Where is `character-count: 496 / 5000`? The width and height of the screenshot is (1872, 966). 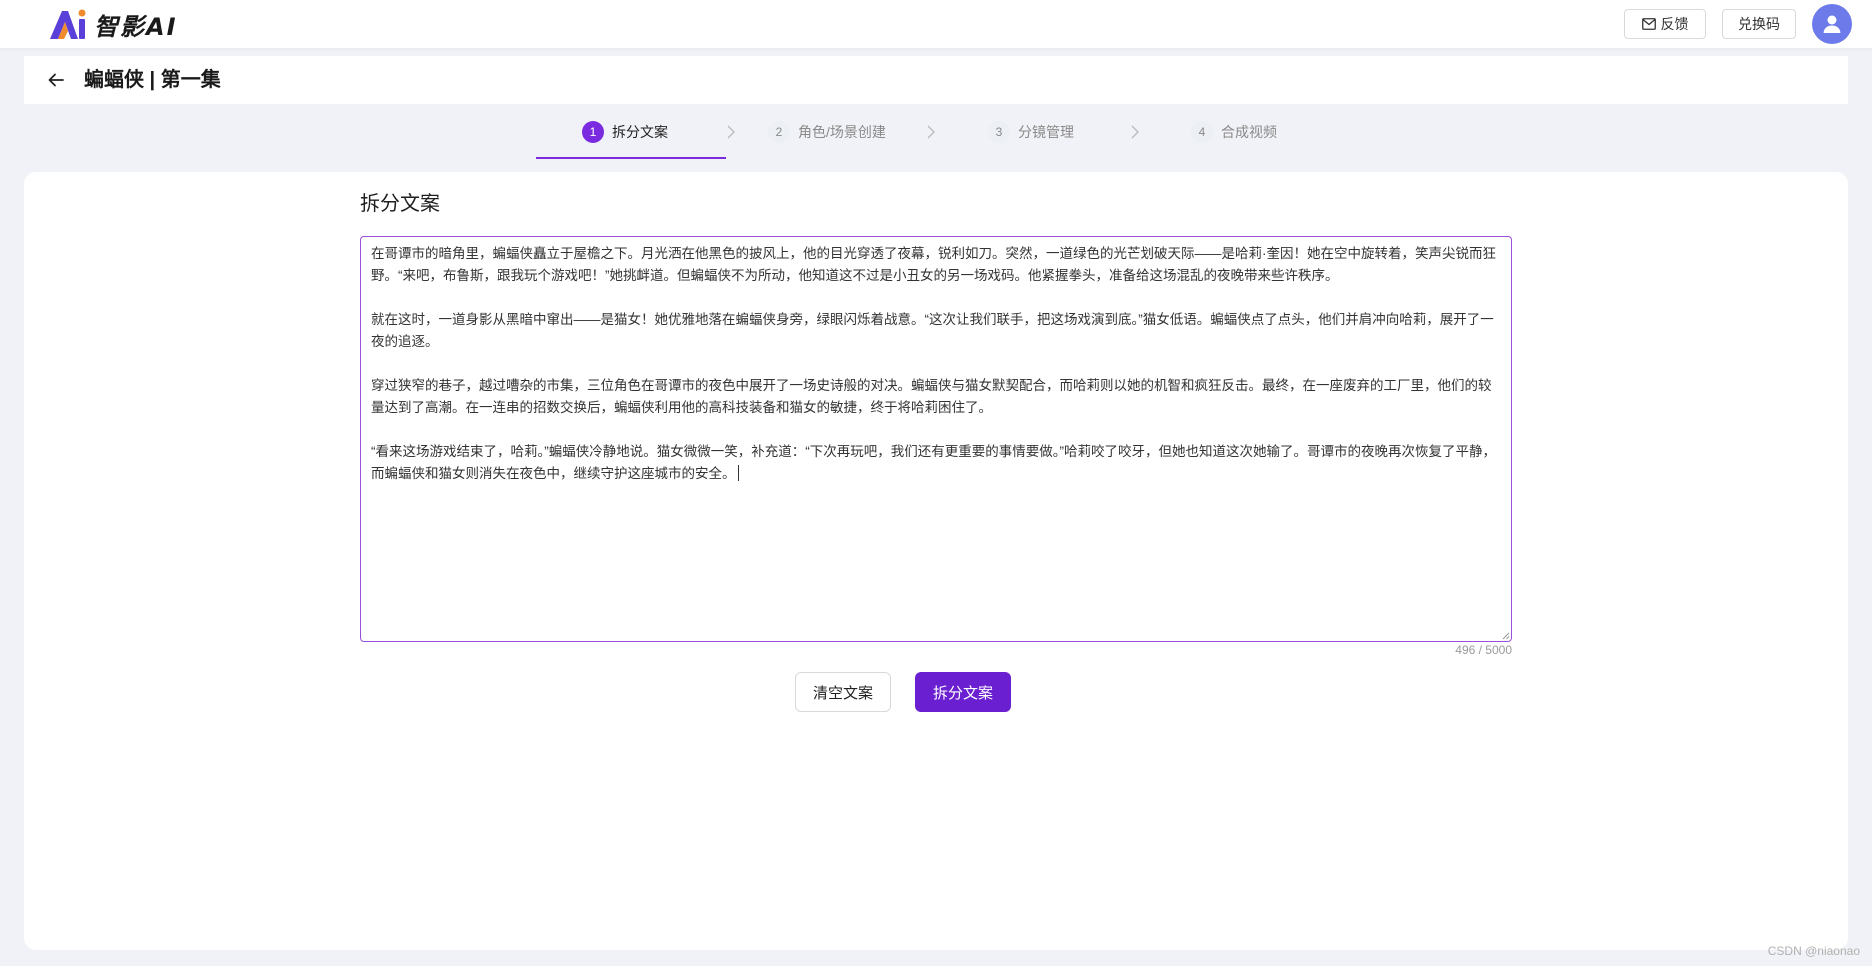 character-count: 496 / 5000 is located at coordinates (1483, 650).